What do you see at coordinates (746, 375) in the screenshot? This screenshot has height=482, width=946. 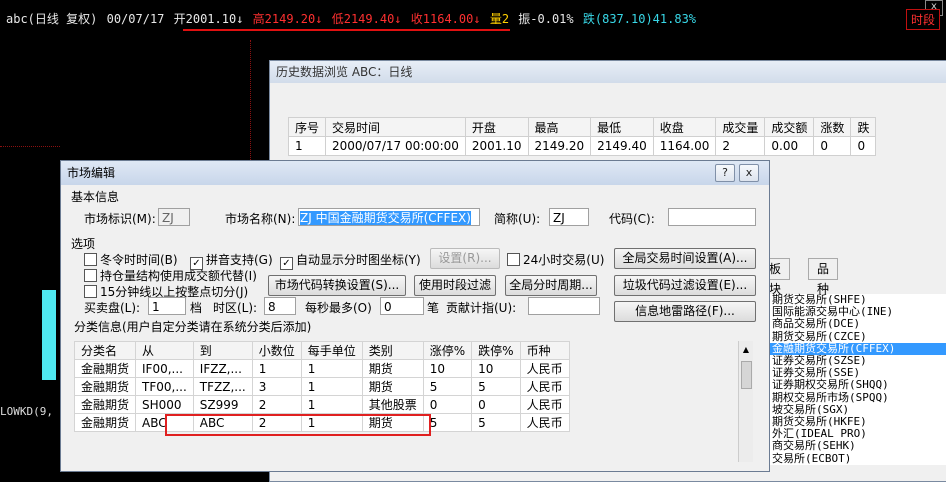 I see `scrollbar-thumb` at bounding box center [746, 375].